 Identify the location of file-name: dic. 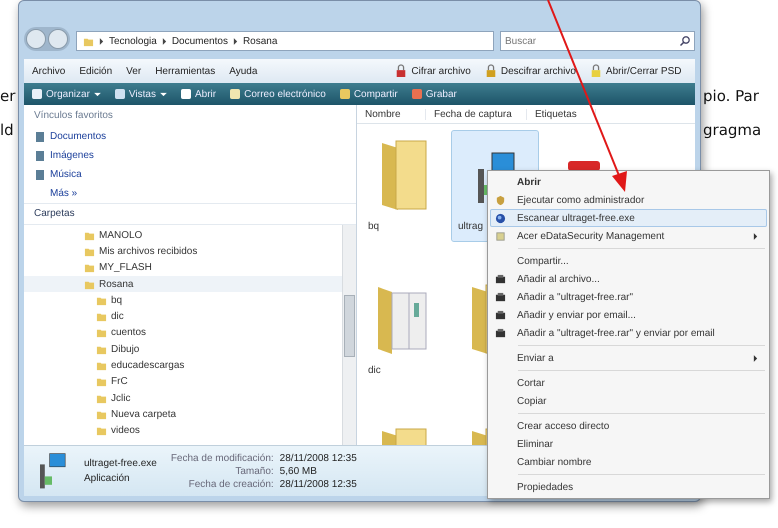
(374, 370).